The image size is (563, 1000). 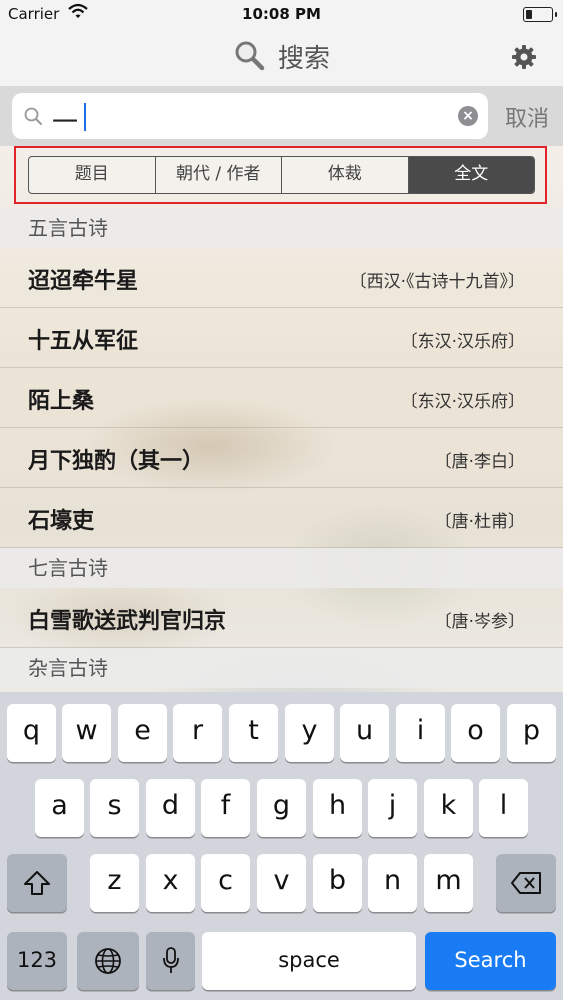 I want to click on key-v: v, so click(x=281, y=883).